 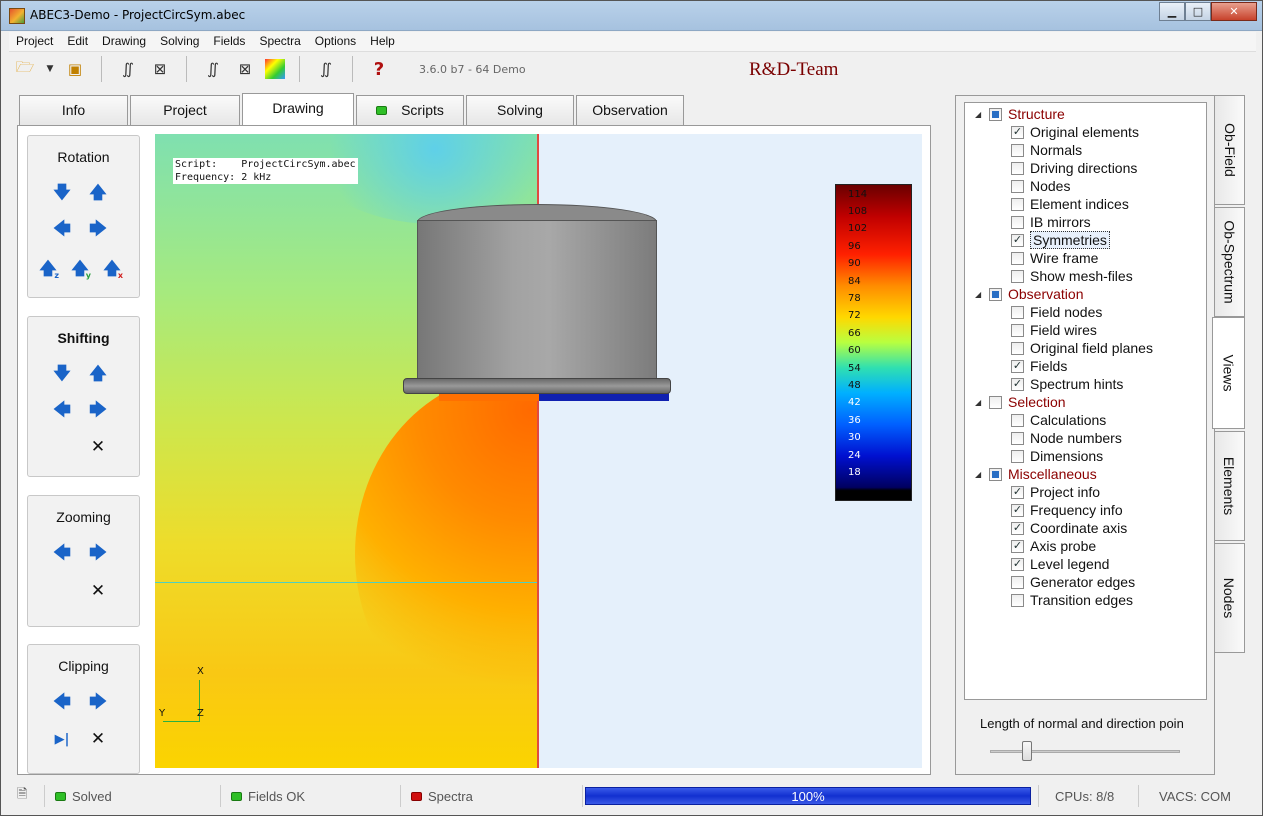 I want to click on tab-info: Info, so click(x=73, y=110).